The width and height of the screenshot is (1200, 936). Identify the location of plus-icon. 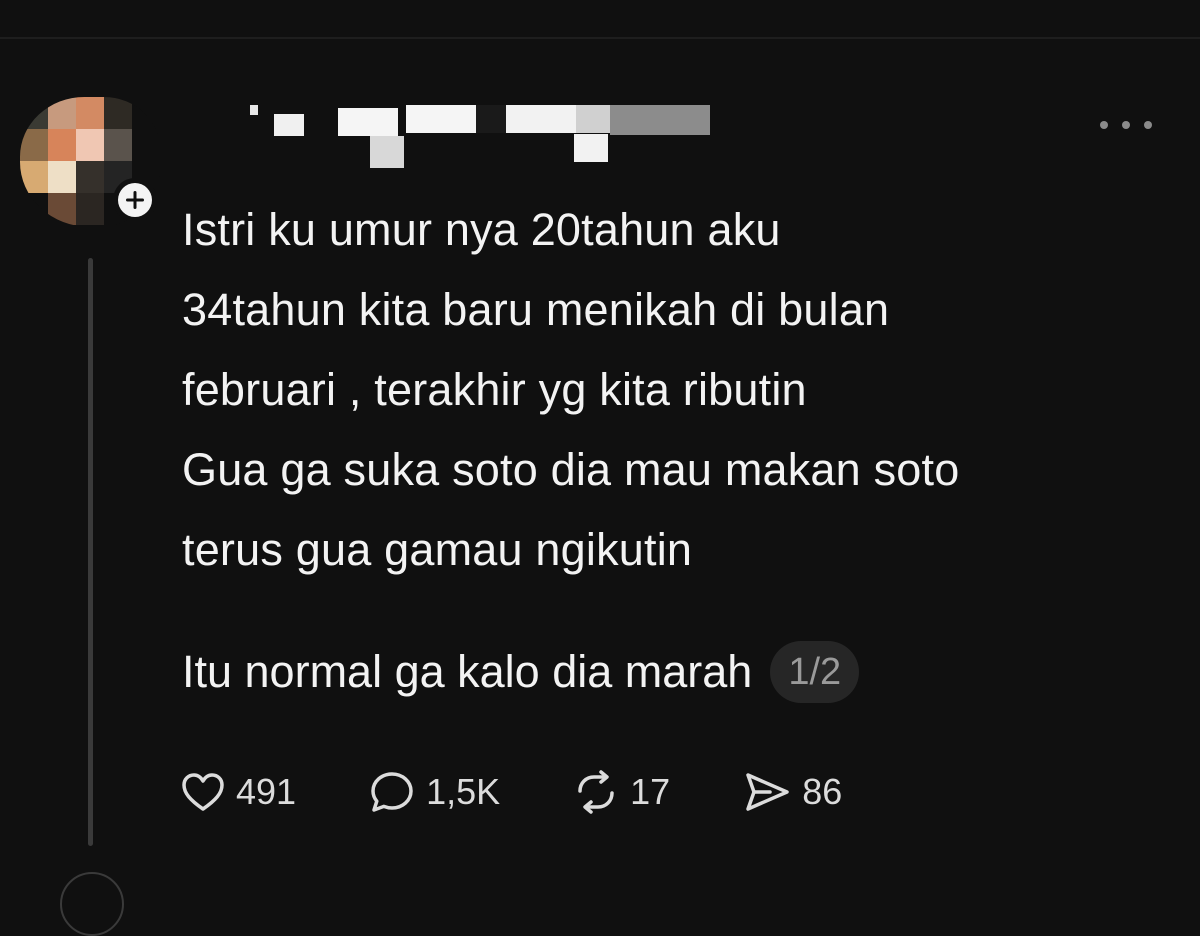
(135, 200).